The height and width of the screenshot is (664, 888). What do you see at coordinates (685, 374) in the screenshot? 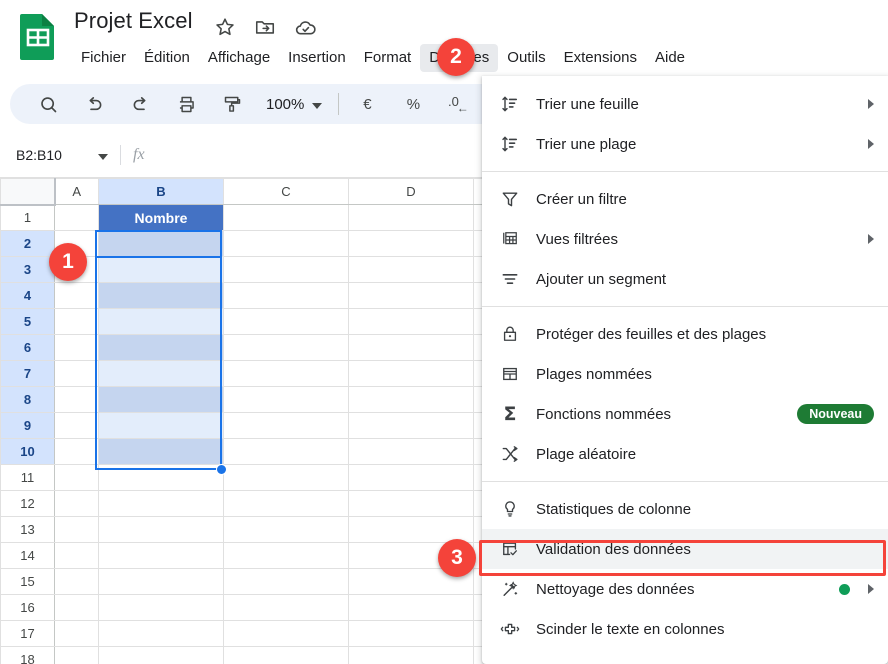
I see `menu-item-plages-nommees: Plages nommées` at bounding box center [685, 374].